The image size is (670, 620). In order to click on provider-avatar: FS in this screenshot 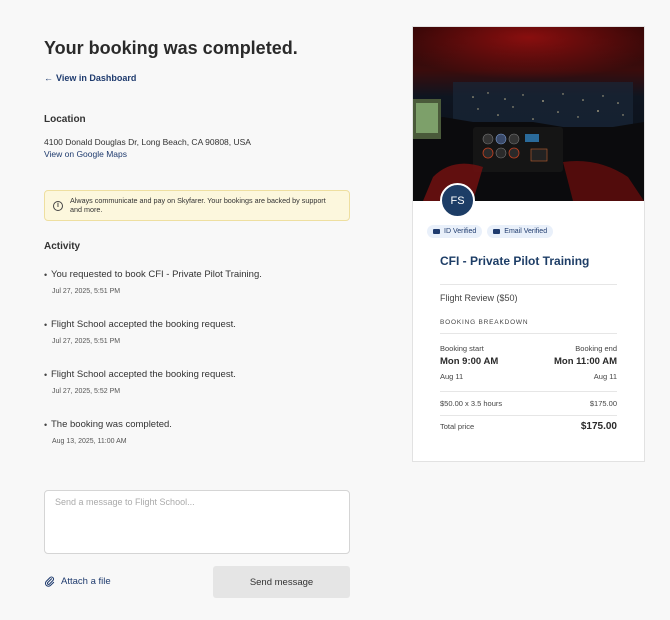, I will do `click(457, 200)`.